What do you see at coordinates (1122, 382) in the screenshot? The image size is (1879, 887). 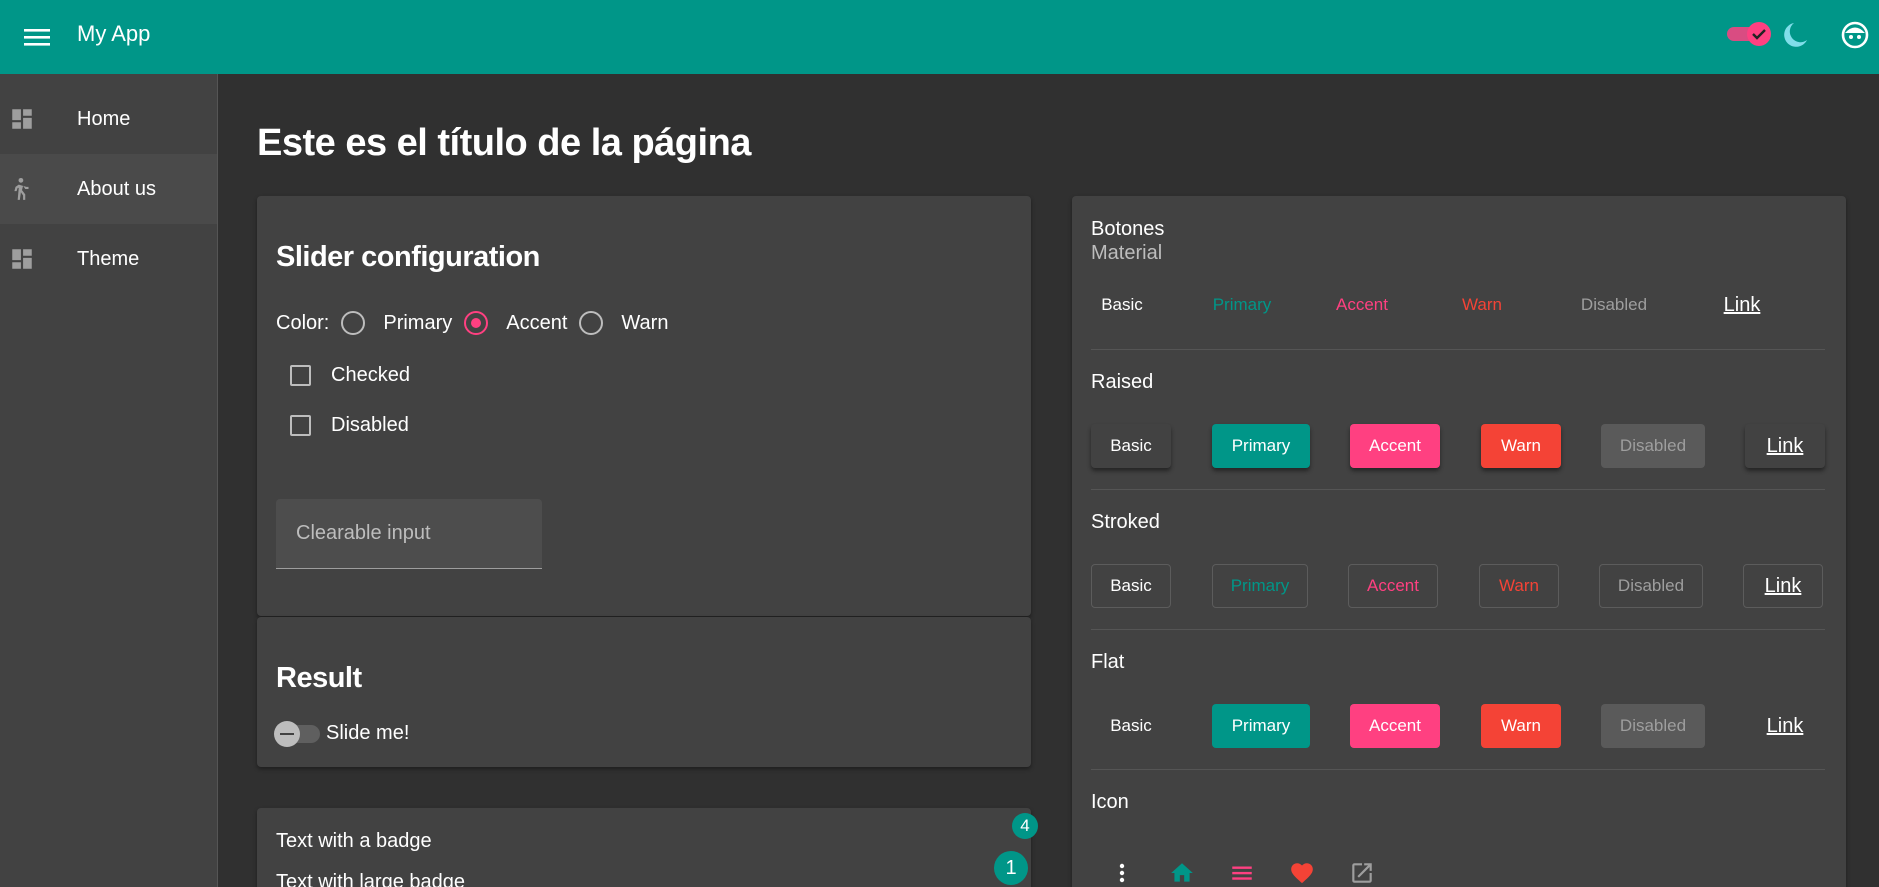 I see `raised-section-title: Raised` at bounding box center [1122, 382].